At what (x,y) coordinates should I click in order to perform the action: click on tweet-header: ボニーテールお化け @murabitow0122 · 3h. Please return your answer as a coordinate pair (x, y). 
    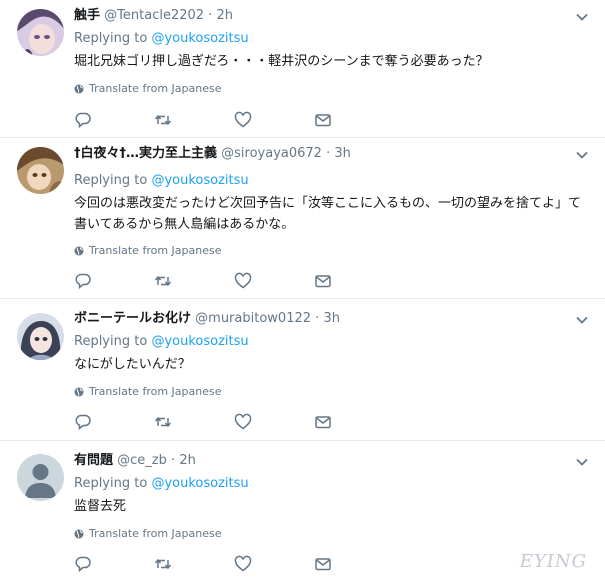
    Looking at the image, I should click on (207, 319).